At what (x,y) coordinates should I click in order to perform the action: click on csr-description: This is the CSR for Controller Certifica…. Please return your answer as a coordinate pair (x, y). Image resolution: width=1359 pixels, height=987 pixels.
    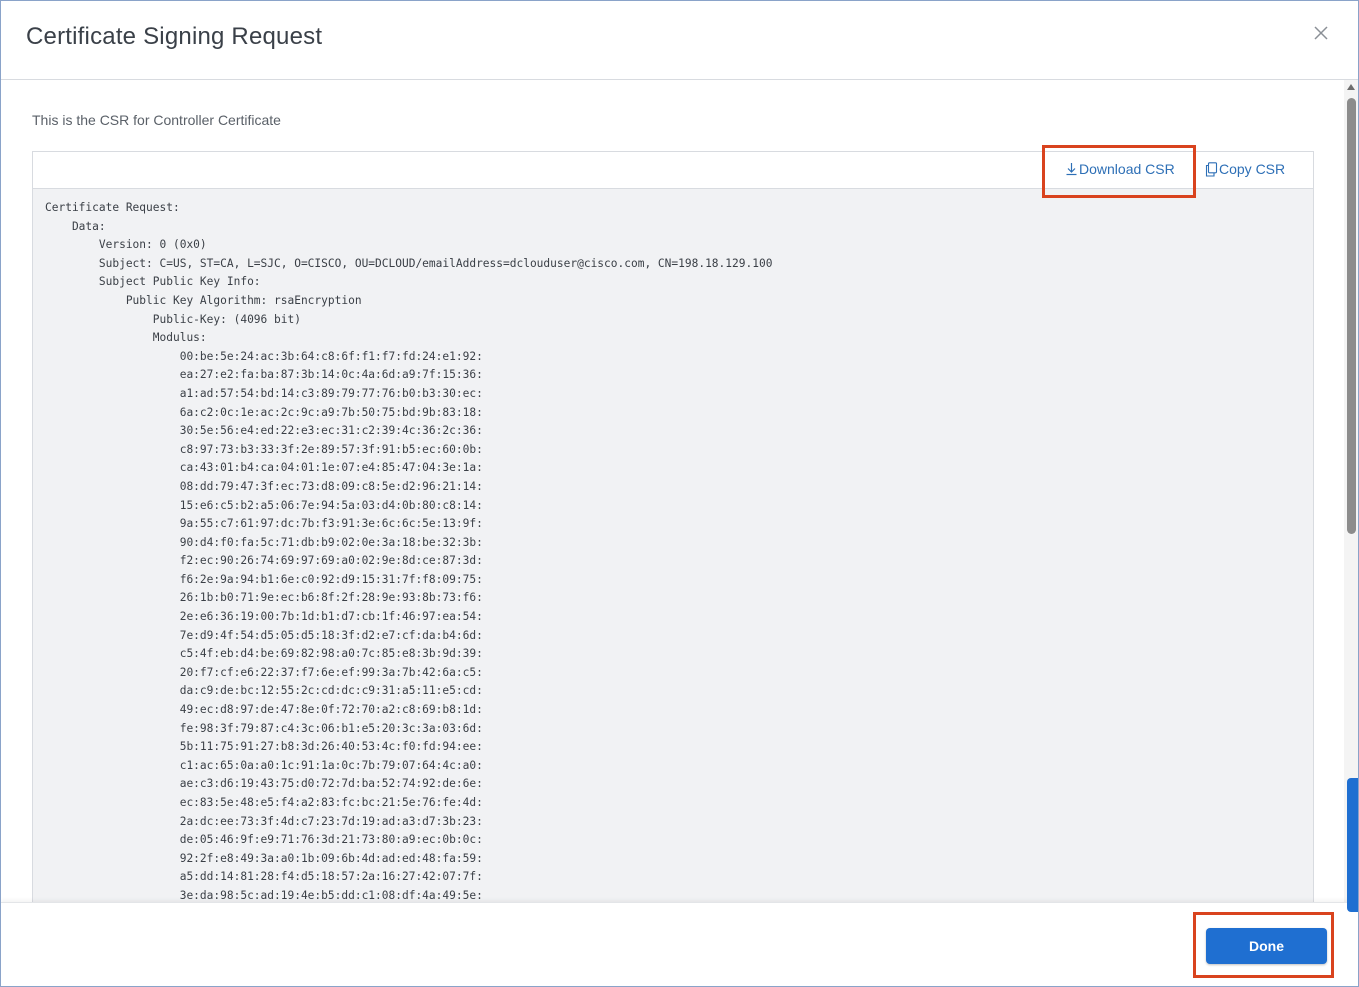
    Looking at the image, I should click on (156, 120).